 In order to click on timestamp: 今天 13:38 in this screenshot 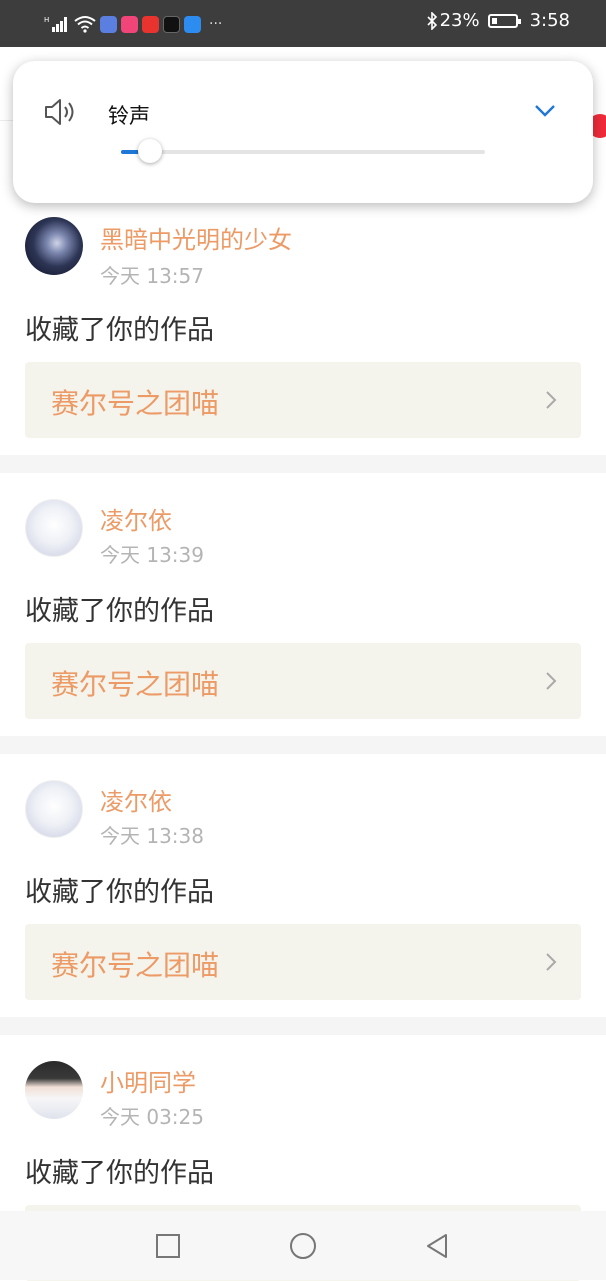, I will do `click(152, 836)`.